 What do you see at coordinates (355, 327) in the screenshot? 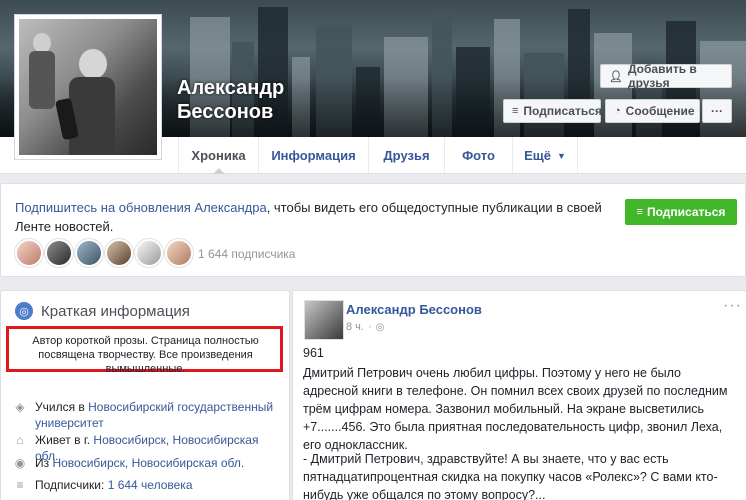
I see `post-timestamp: 8 ч.` at bounding box center [355, 327].